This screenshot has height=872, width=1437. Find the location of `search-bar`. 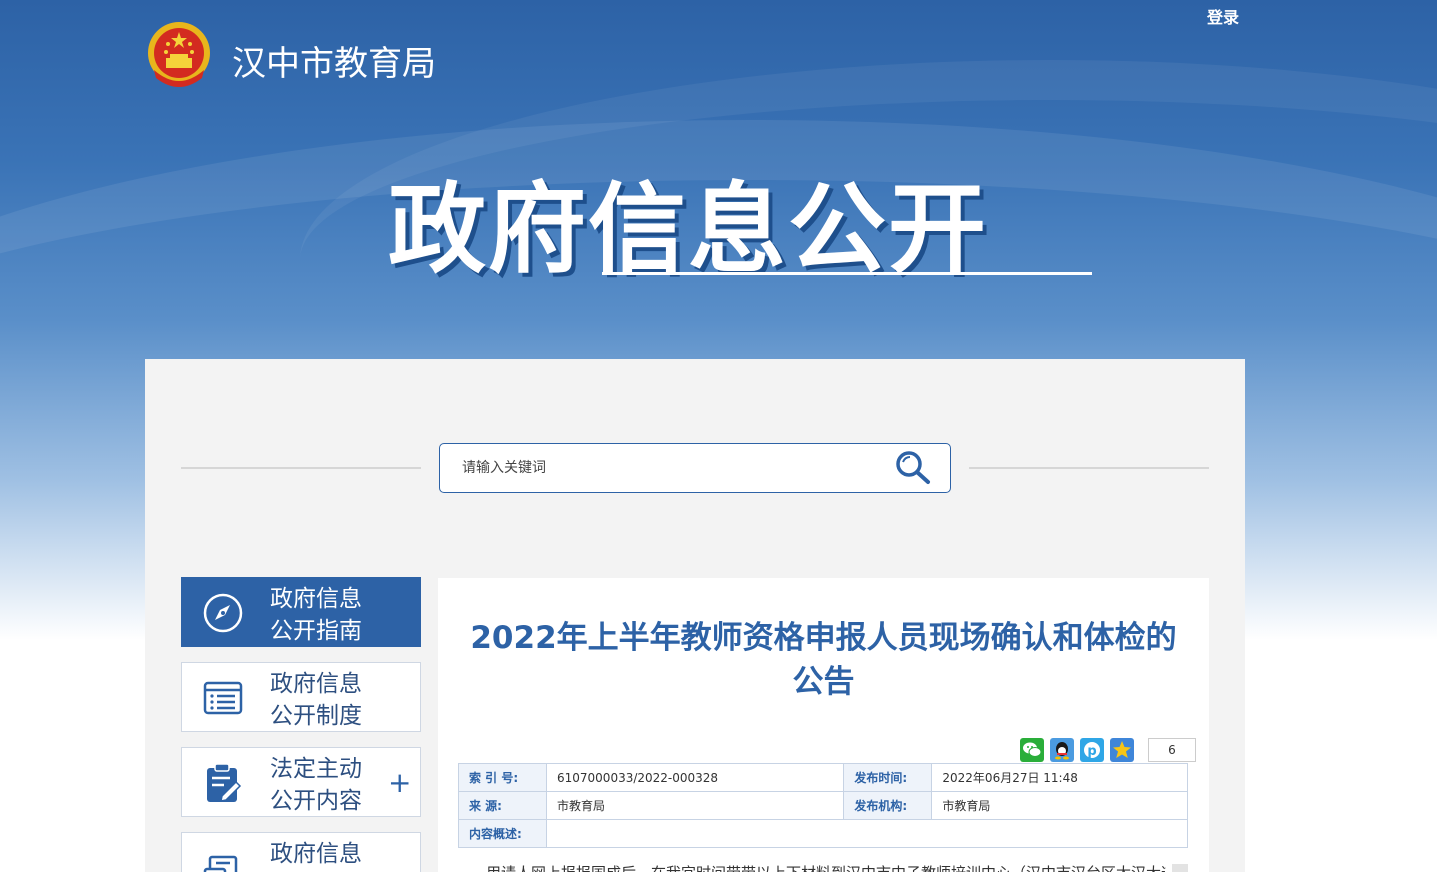

search-bar is located at coordinates (695, 468).